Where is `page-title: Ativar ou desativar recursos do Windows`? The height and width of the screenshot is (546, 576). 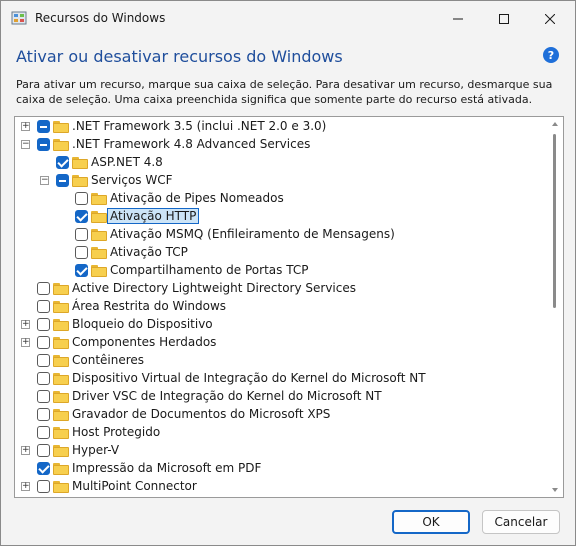
page-title: Ativar ou desativar recursos do Windows is located at coordinates (179, 56).